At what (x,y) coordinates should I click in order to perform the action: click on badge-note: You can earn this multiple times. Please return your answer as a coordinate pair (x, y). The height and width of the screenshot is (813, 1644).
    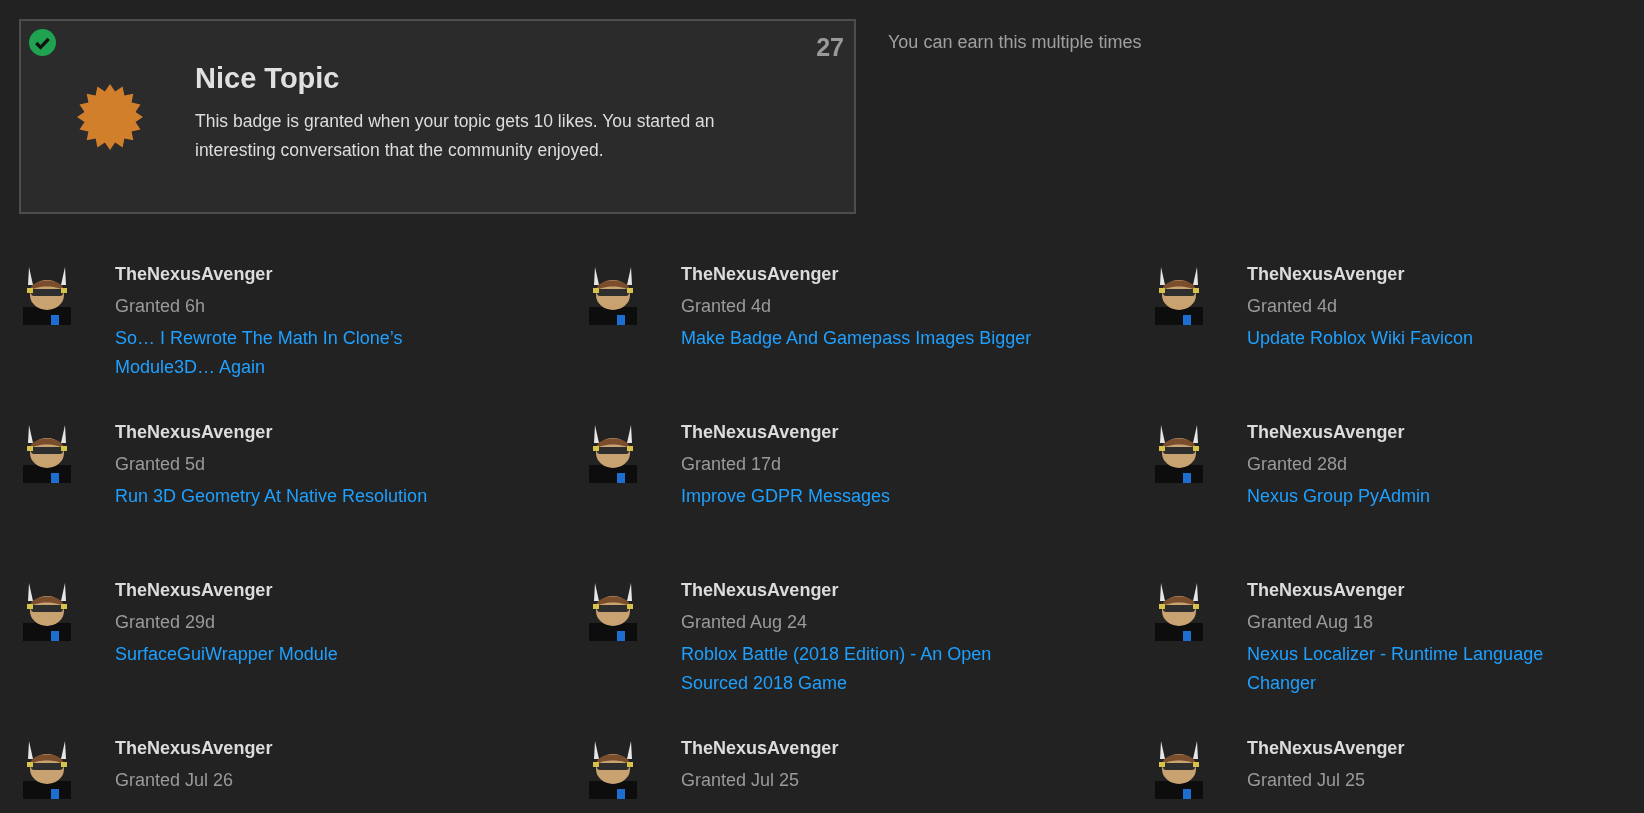
    Looking at the image, I should click on (1015, 42).